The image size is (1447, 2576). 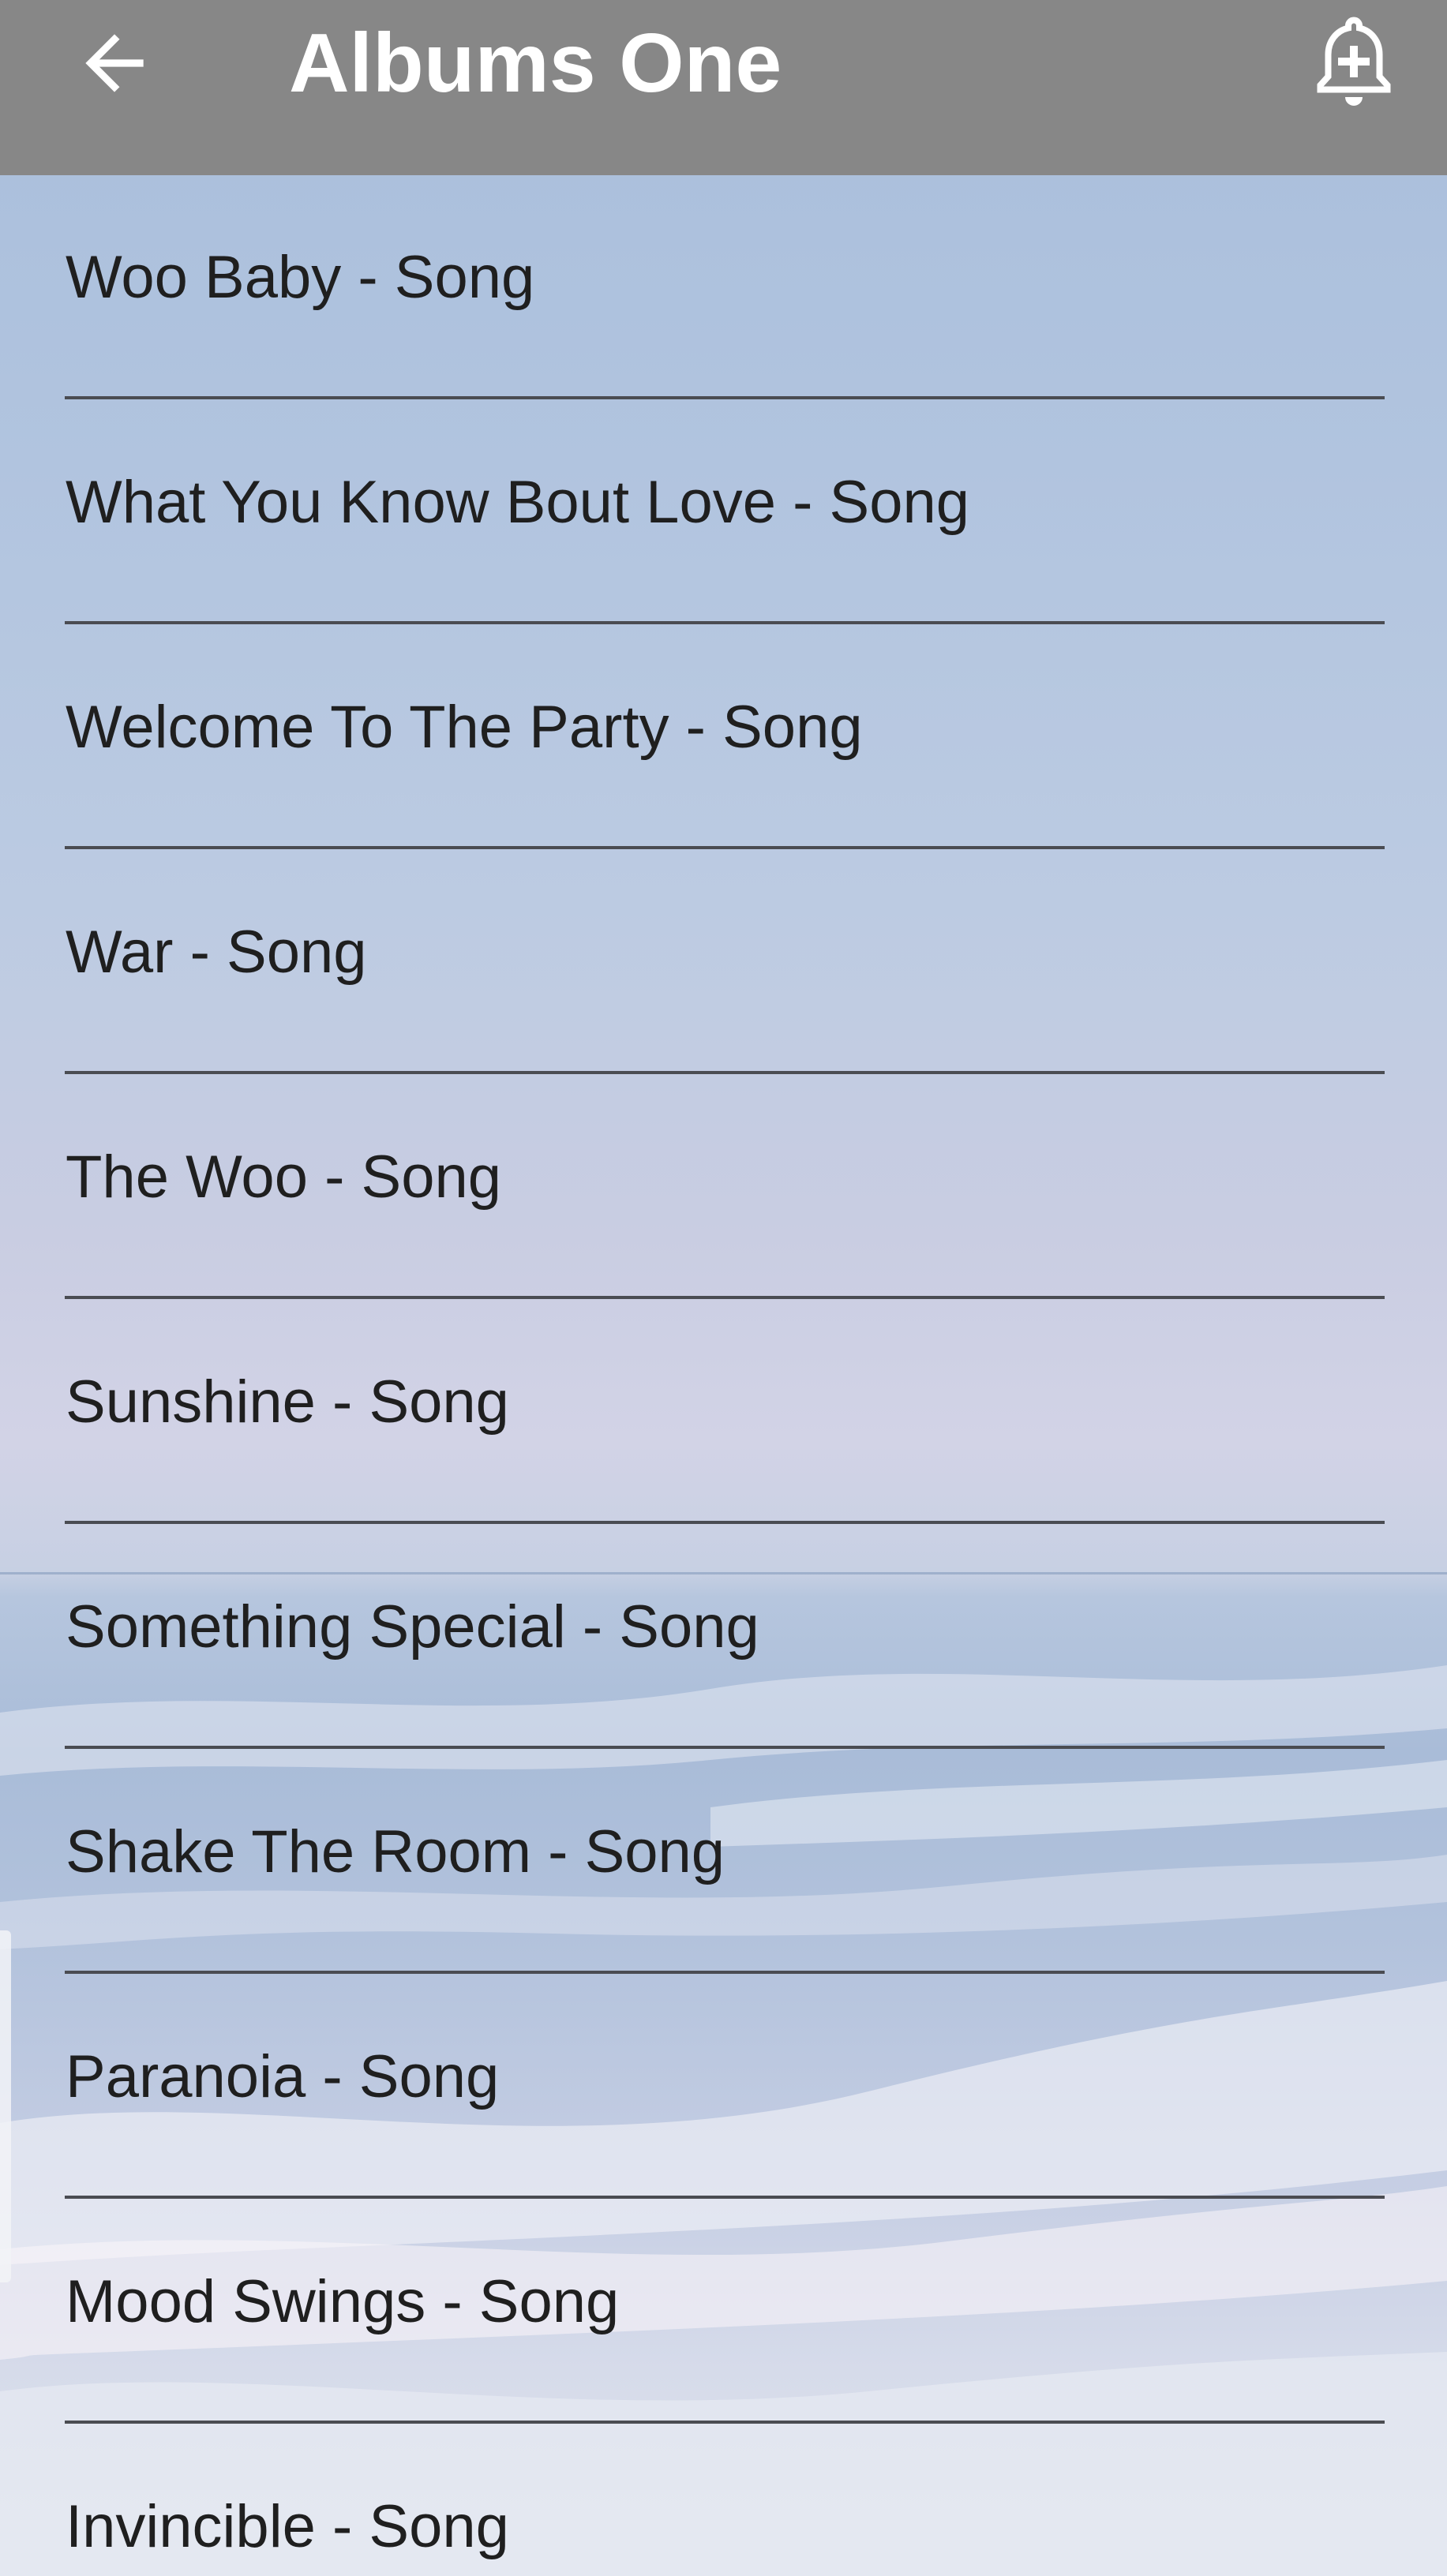 I want to click on song-list-item: Shake The Room - Song, so click(x=723, y=1862).